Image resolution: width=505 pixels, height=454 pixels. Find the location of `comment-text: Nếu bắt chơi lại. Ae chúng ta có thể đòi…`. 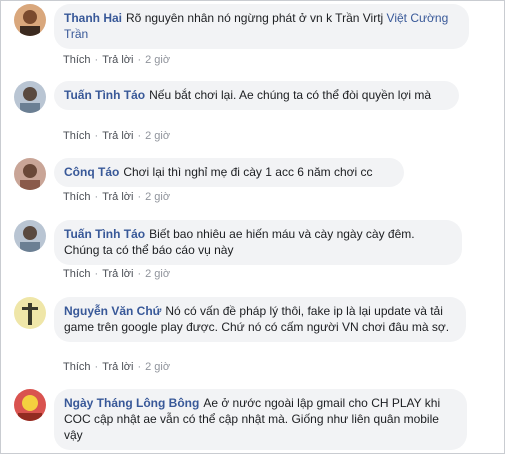

comment-text: Nếu bắt chơi lại. Ae chúng ta có thể đòi… is located at coordinates (290, 95).